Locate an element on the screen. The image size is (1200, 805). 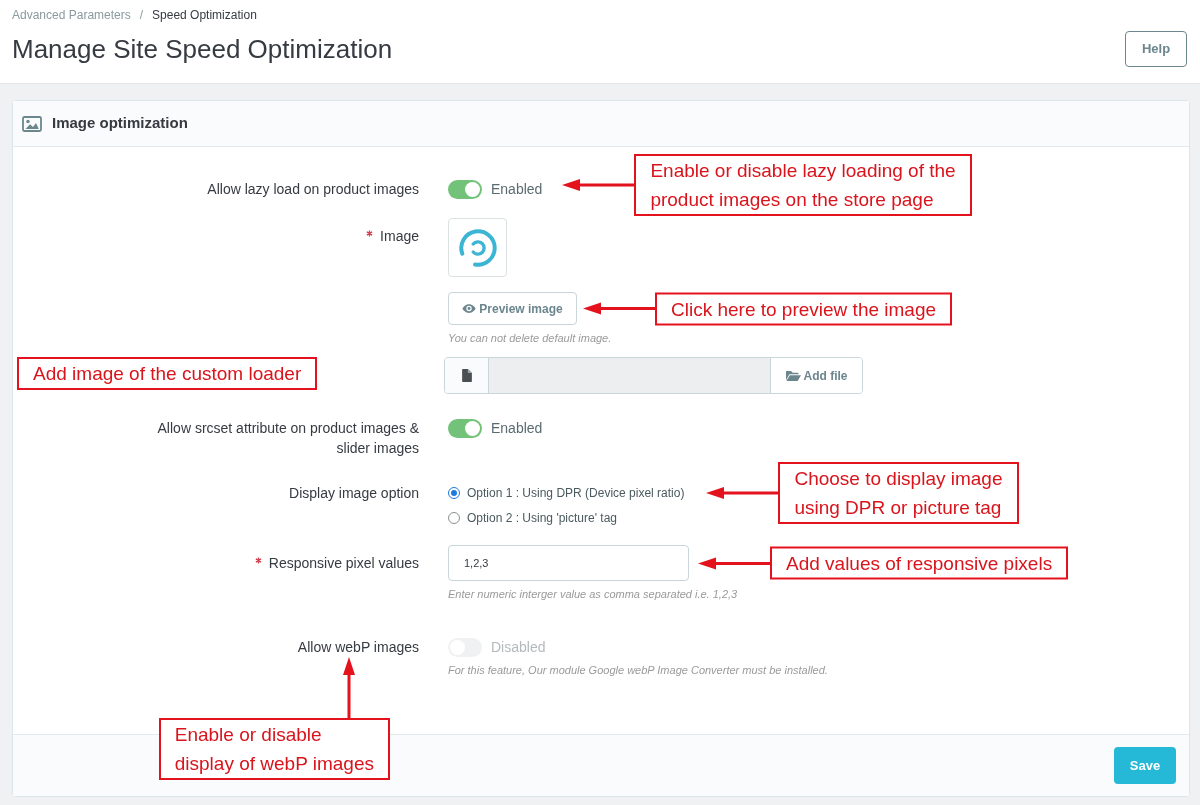
annotation-callout: Add image of the custom loader is located at coordinates (167, 373).